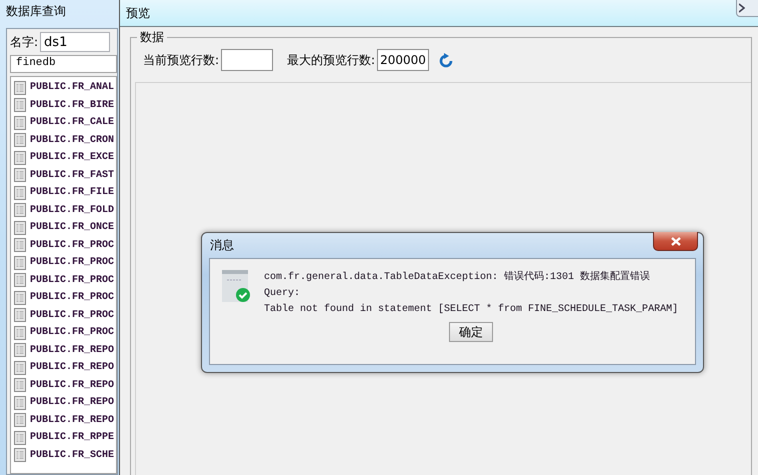 This screenshot has height=475, width=758. Describe the element at coordinates (458, 277) in the screenshot. I see `message-text: com.fr.general.data.TableDataException: 错误代码:1301 数据集配置错误` at that location.